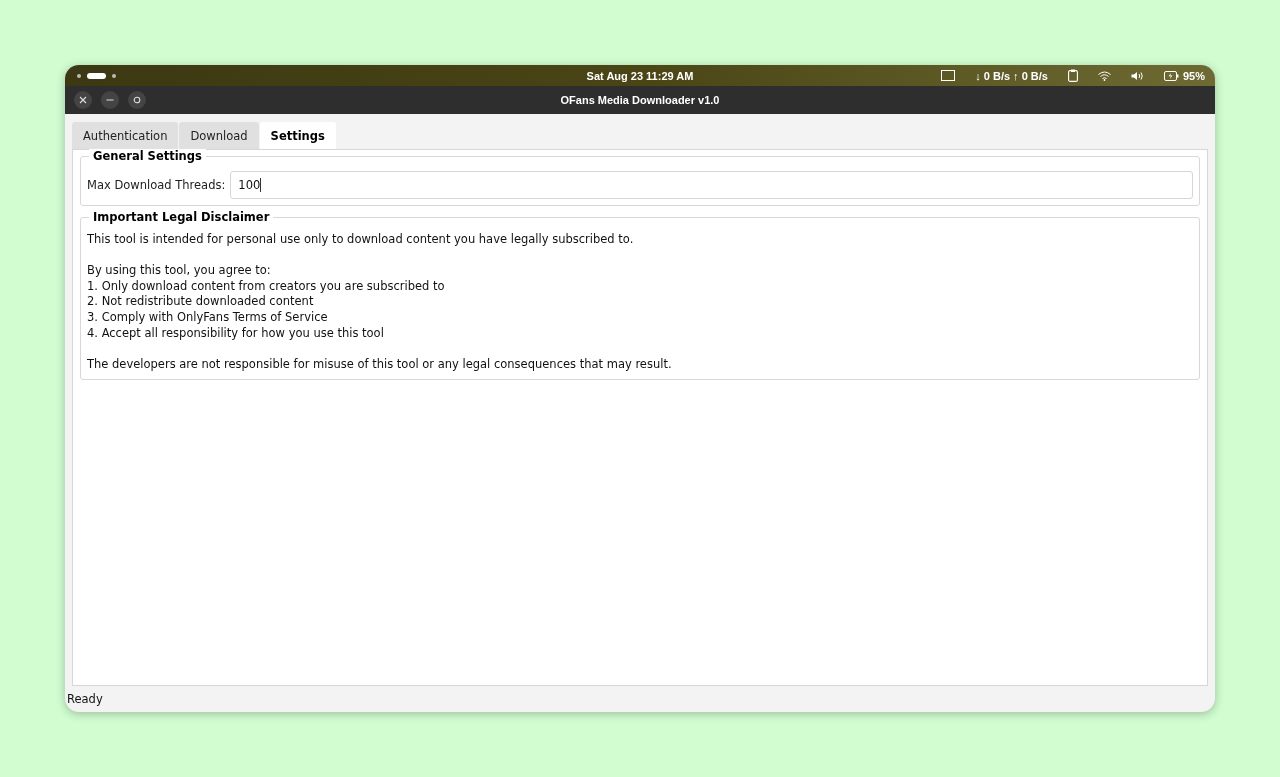 Image resolution: width=1280 pixels, height=777 pixels. Describe the element at coordinates (380, 364) in the screenshot. I see `disclaimer-text: The developers are not responsible for misuse of this tool or any legal consequences that may result.` at that location.